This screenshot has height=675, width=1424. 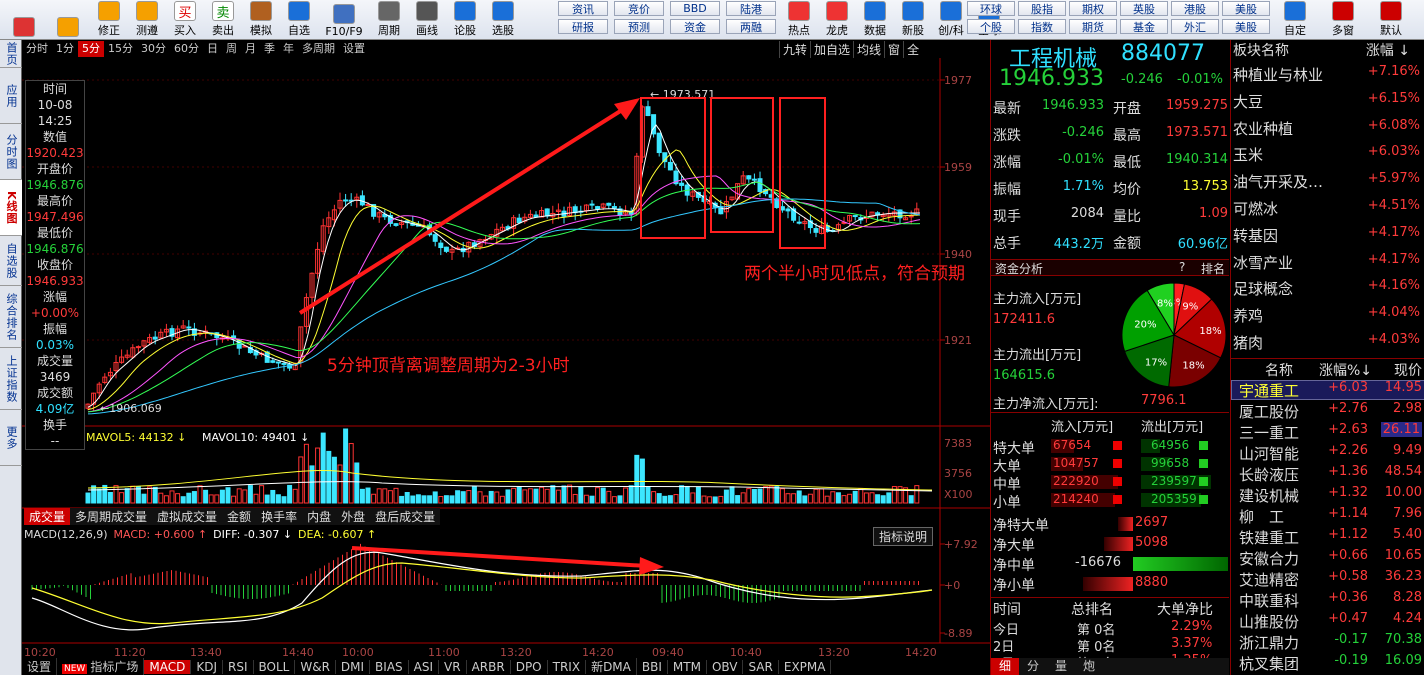 I want to click on toolbar-pill-top-3: 陆港, so click(x=751, y=8).